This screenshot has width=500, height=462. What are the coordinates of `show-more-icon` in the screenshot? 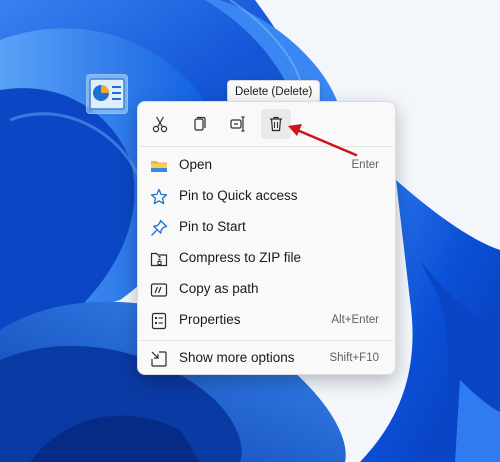 It's located at (159, 359).